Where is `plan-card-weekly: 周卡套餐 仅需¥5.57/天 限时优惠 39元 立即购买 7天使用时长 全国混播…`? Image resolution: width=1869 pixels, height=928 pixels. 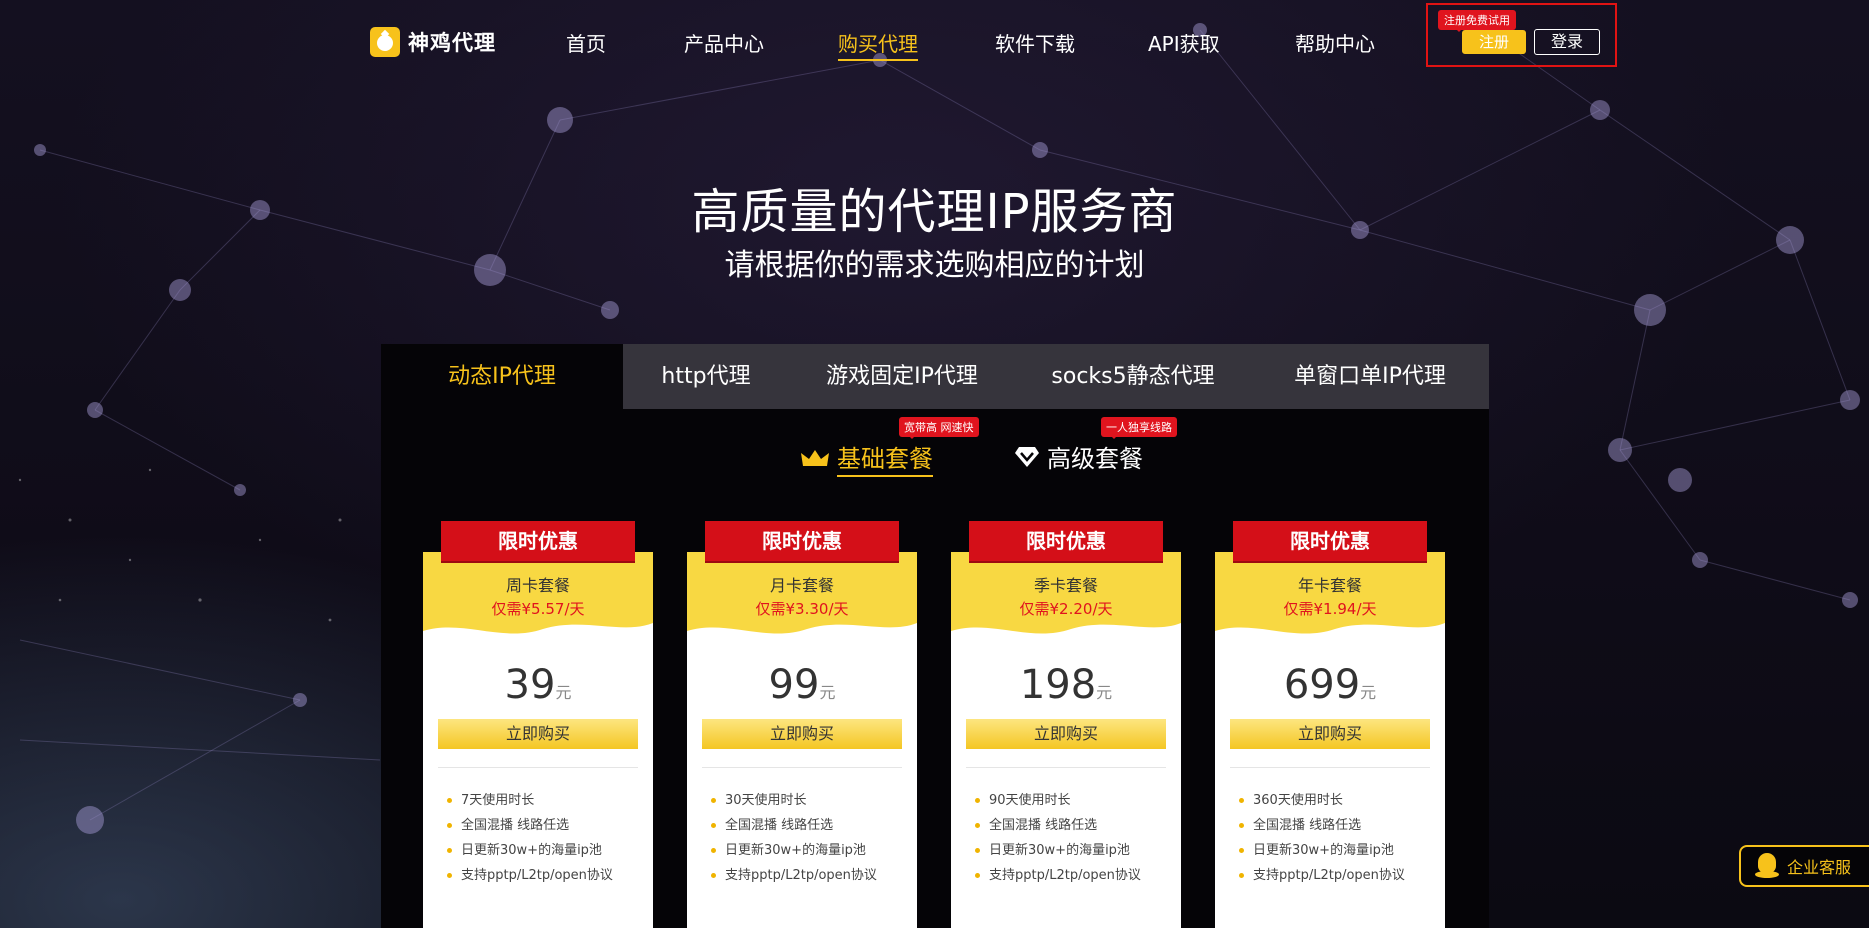
plan-card-weekly: 周卡套餐 仅需¥5.57/天 限时优惠 39元 立即购买 7天使用时长 全国混播… is located at coordinates (538, 724).